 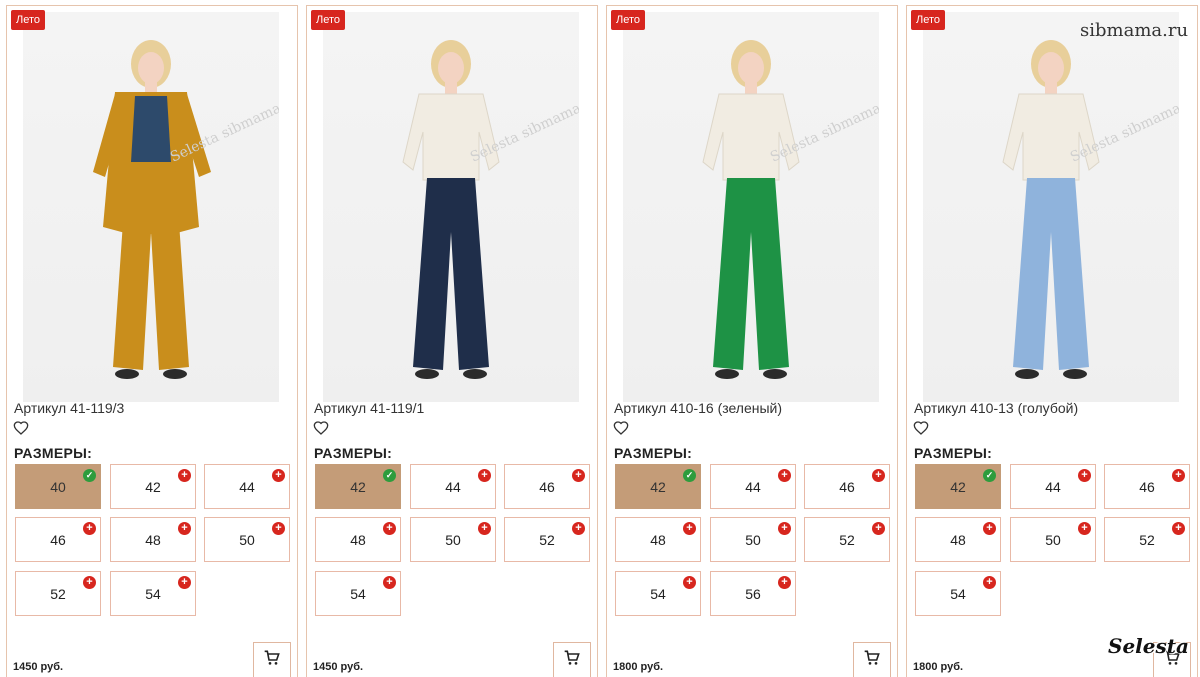 I want to click on product-title: Артикул 41-119/1, so click(x=369, y=408).